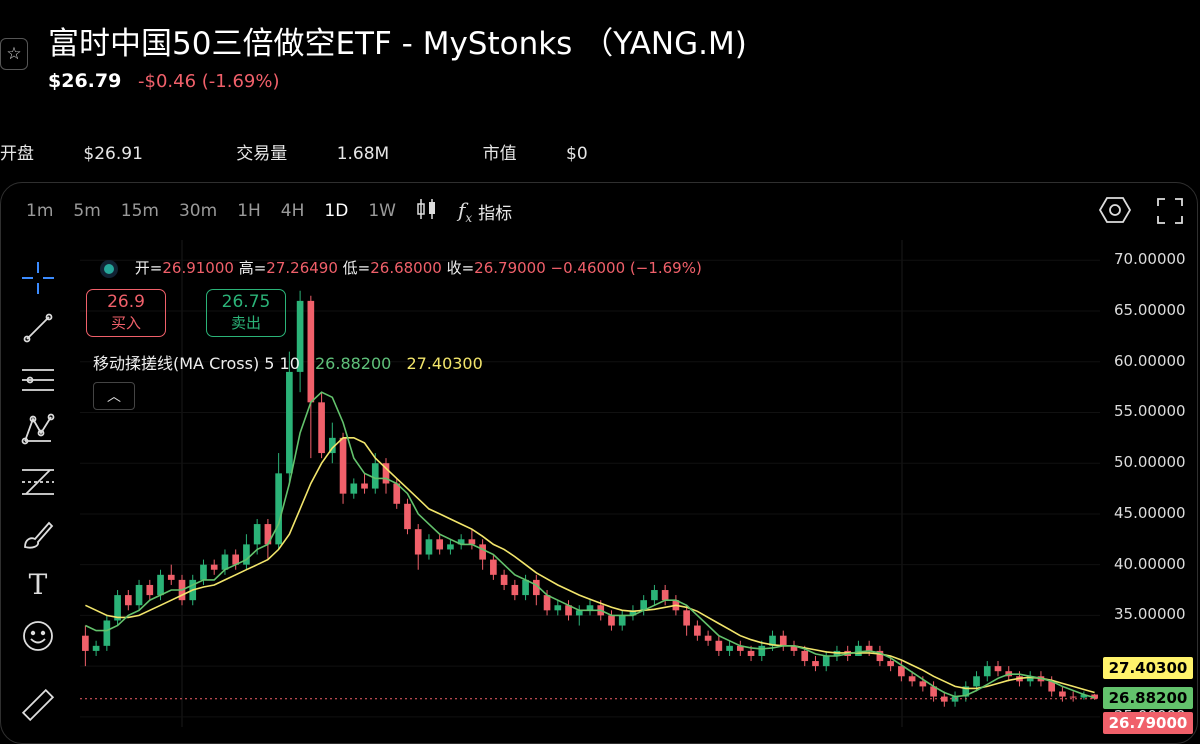  I want to click on favorite-star-button: ☆, so click(14, 54).